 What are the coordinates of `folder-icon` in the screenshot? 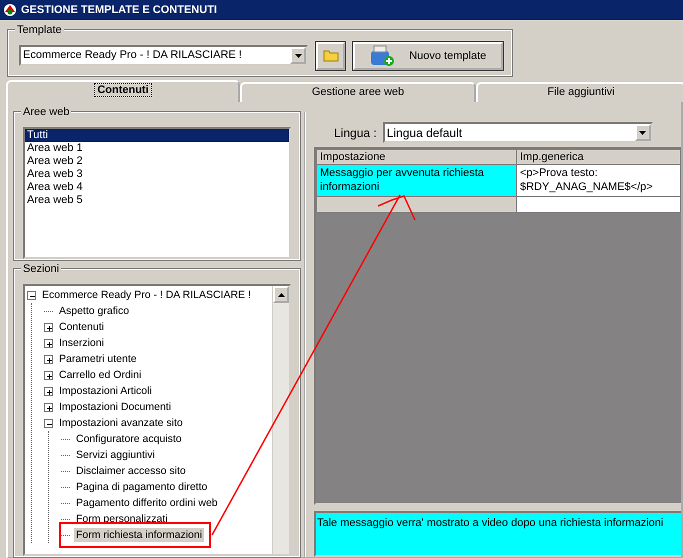 It's located at (330, 55).